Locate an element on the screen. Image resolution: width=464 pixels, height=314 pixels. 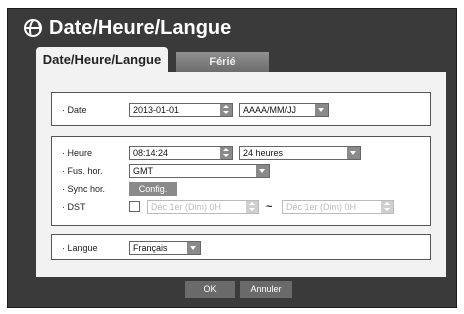
sync-row: · Sync hor. Config. is located at coordinates (241, 189).